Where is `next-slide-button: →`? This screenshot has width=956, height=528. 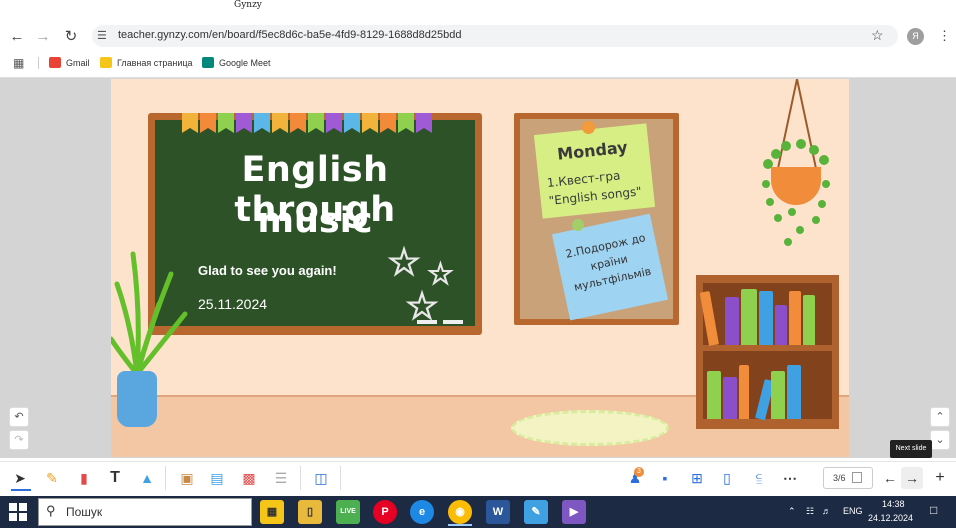
next-slide-button: → is located at coordinates (912, 478).